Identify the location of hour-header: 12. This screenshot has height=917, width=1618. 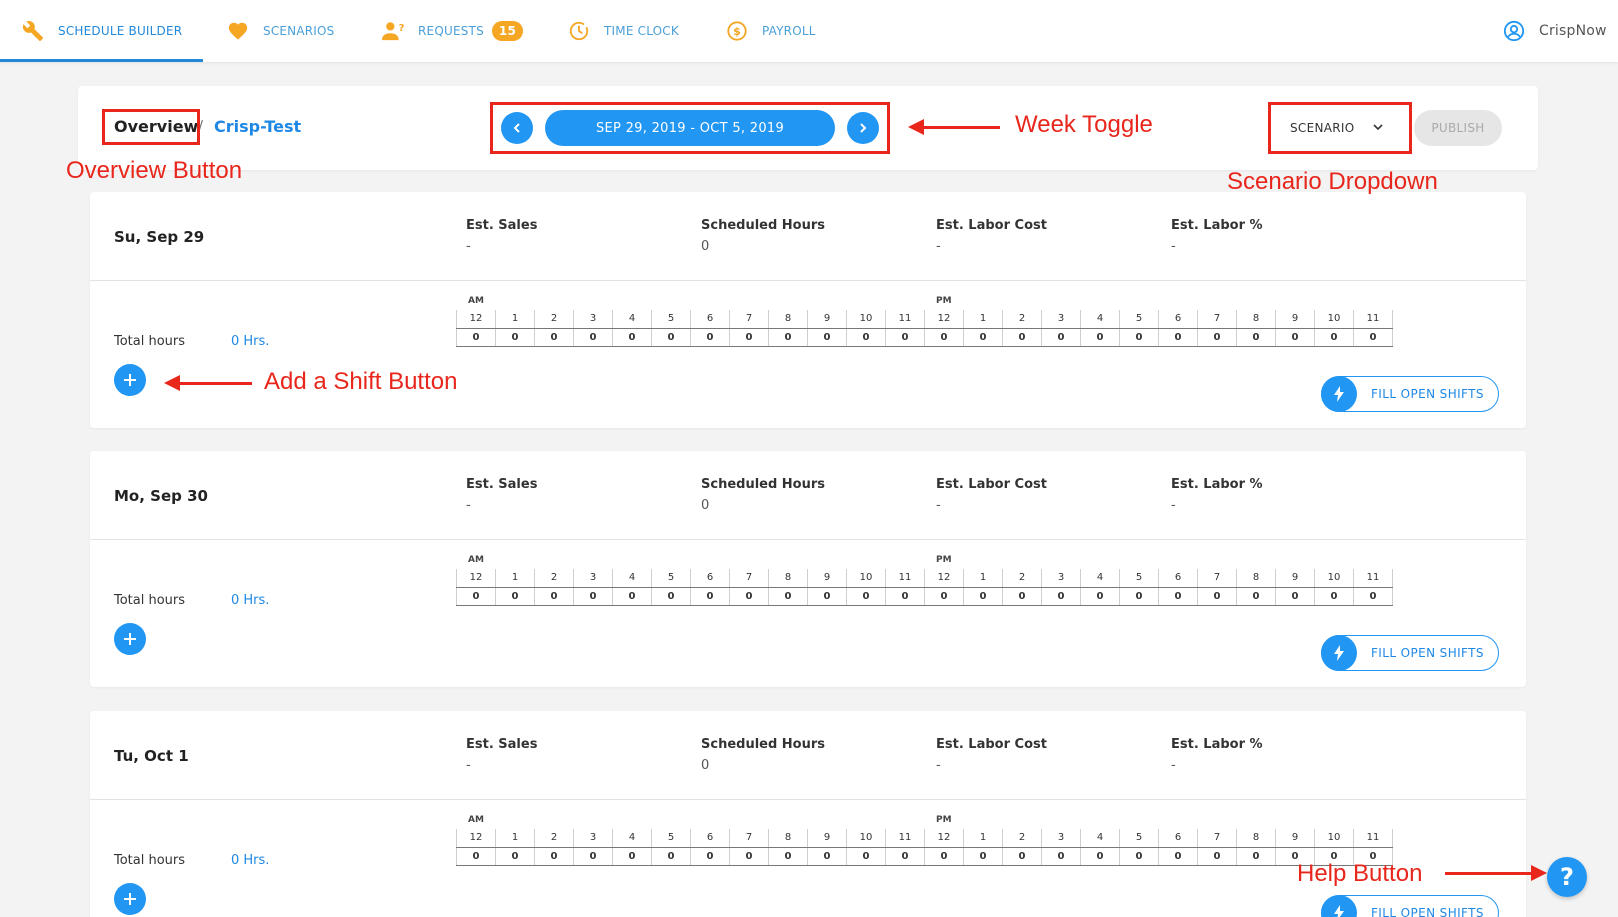
(944, 578).